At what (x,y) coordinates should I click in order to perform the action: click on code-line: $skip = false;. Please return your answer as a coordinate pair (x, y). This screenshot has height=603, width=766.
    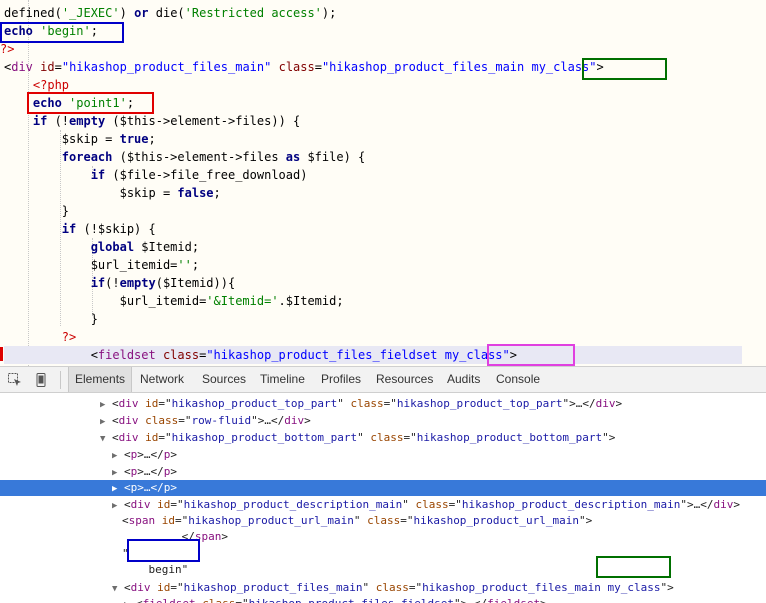
    Looking at the image, I should click on (112, 193).